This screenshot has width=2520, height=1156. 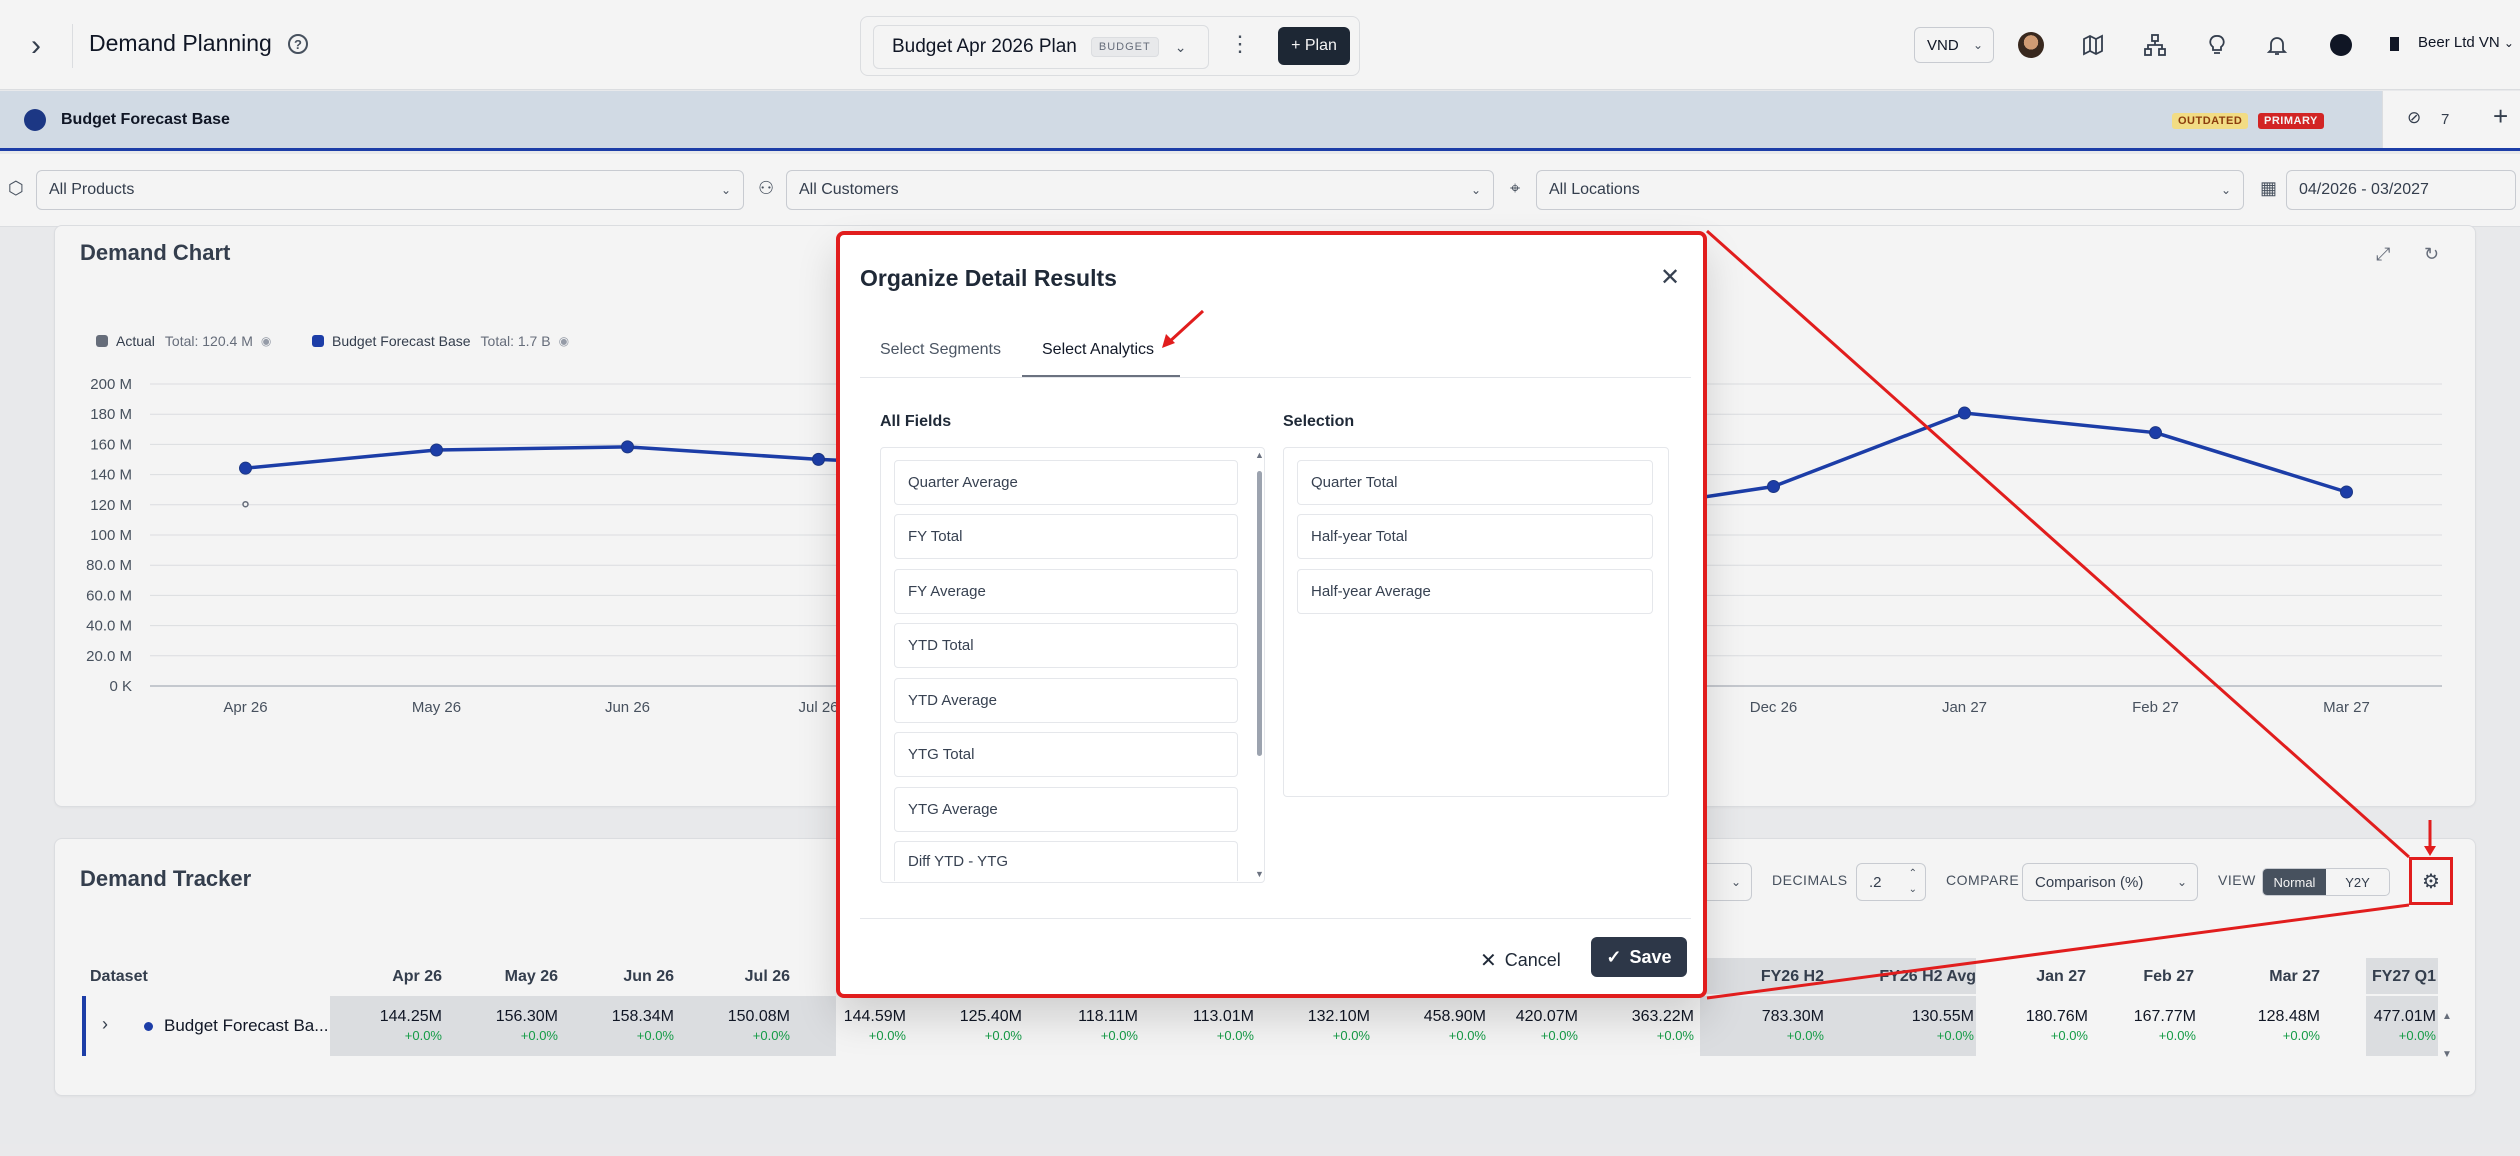 I want to click on tab-select-analytics: Select Analytics, so click(x=1098, y=350).